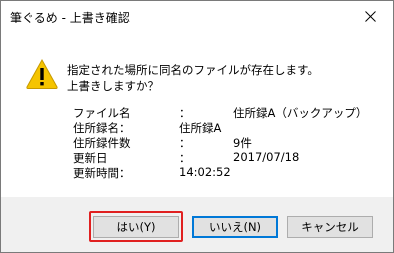 This screenshot has height=253, width=394. What do you see at coordinates (185, 113) in the screenshot?
I see `info-filename-sep: ：` at bounding box center [185, 113].